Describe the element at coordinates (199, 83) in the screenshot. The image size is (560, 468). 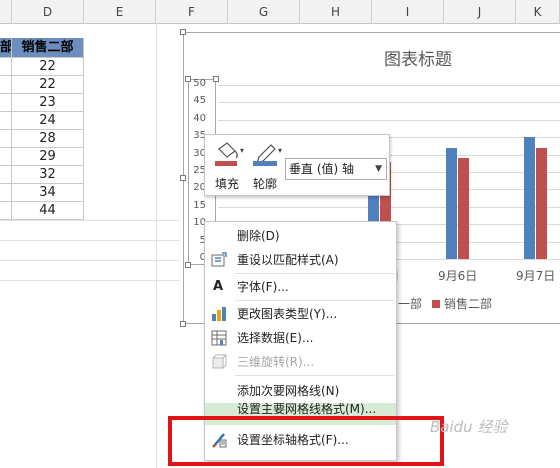
I see `y-tick-label: 50` at that location.